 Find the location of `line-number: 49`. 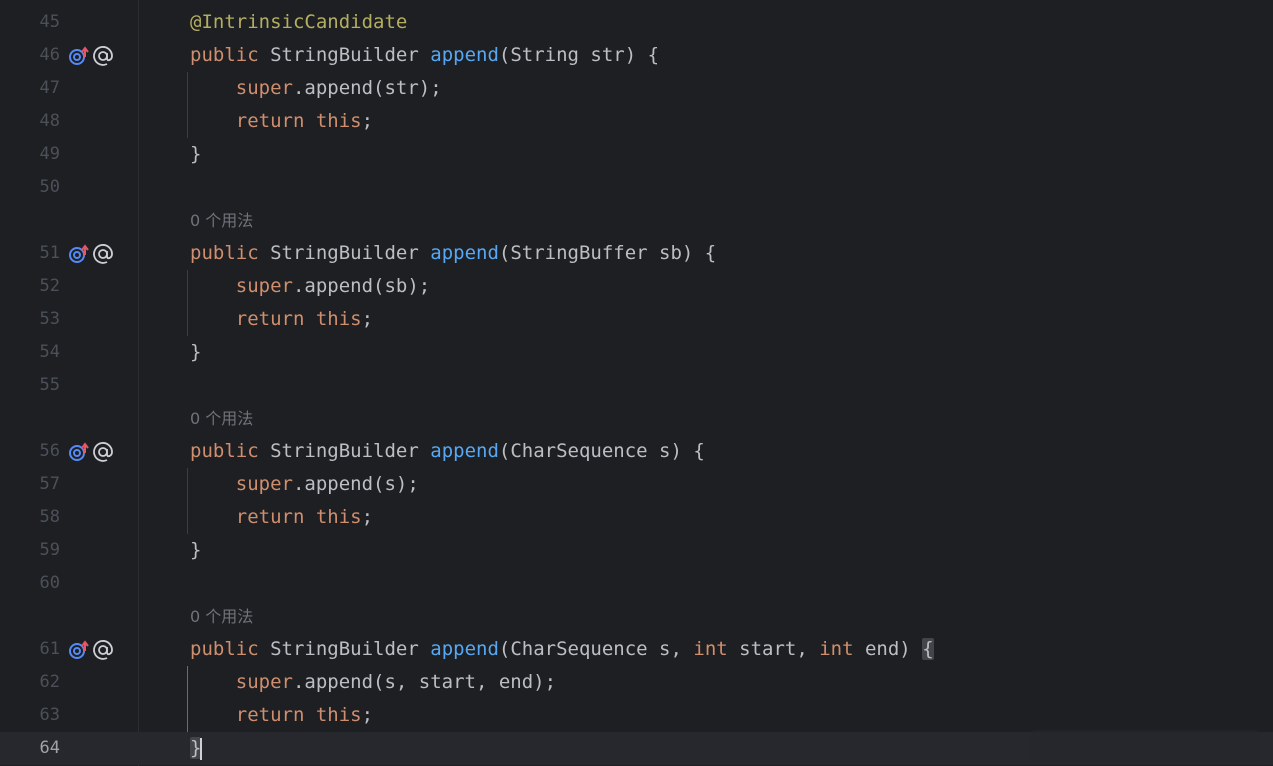

line-number: 49 is located at coordinates (30, 154).